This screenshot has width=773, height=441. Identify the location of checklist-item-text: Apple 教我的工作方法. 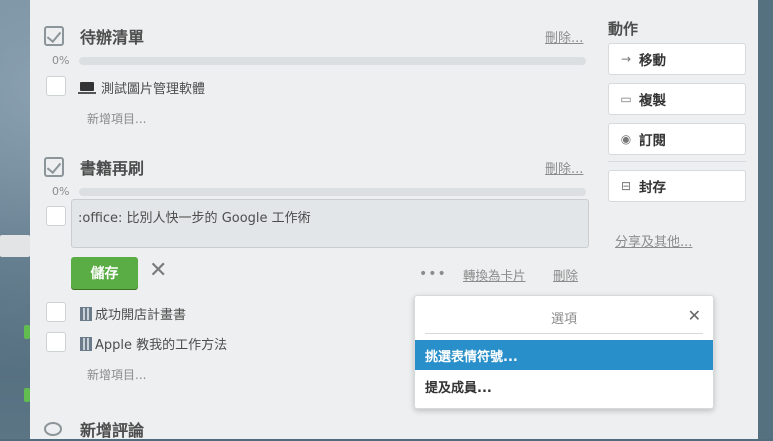
(161, 345).